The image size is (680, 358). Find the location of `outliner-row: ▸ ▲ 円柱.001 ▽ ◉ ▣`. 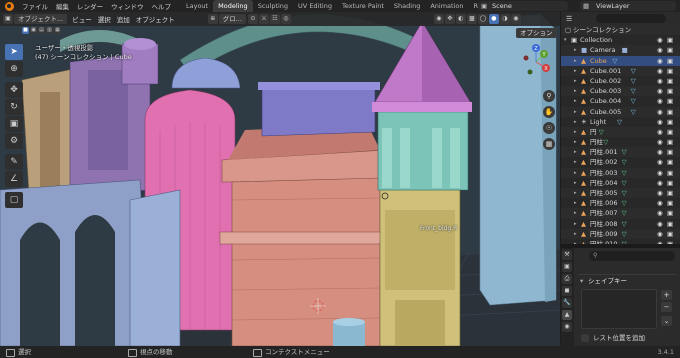

outliner-row: ▸ ▲ 円柱.001 ▽ ◉ ▣ is located at coordinates (620, 152).